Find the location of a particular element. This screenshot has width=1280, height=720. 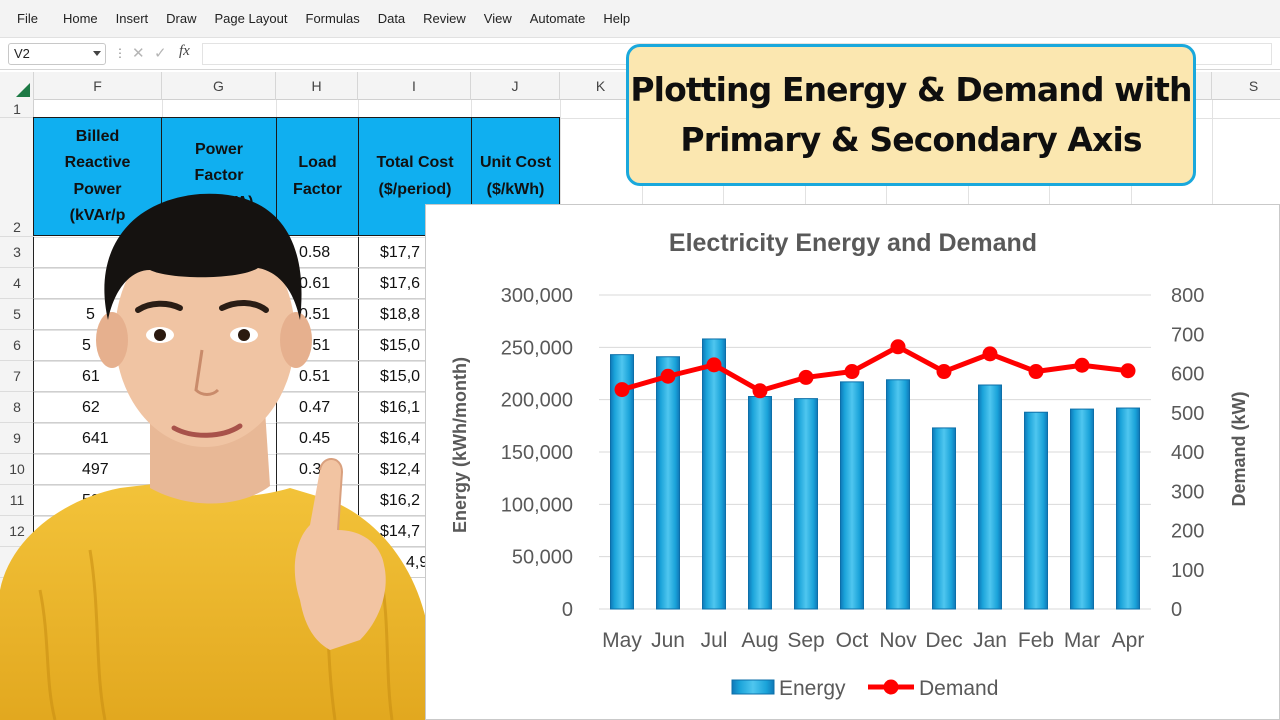

table-header-label: Unit Cost ($/kWh) is located at coordinates (515, 176).